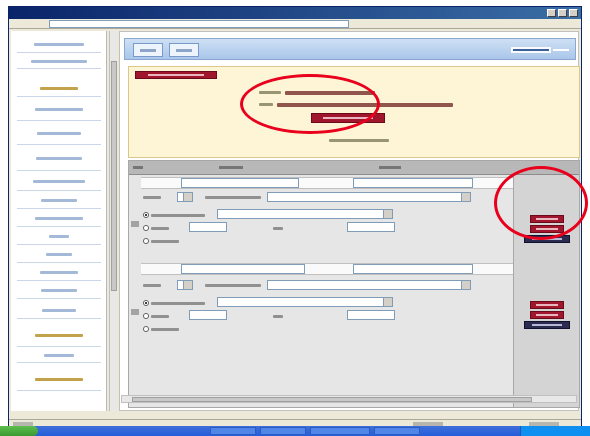 Image resolution: width=590 pixels, height=436 pixels. Describe the element at coordinates (551, 13) in the screenshot. I see `minimize-icon` at that location.